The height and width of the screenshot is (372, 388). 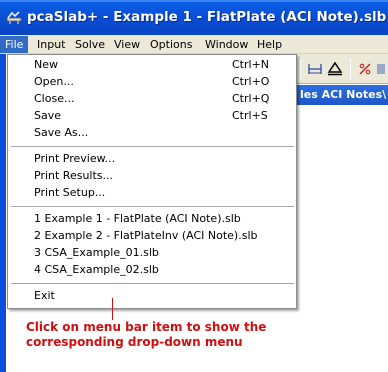 I want to click on menu-item-label: Save, so click(x=48, y=115).